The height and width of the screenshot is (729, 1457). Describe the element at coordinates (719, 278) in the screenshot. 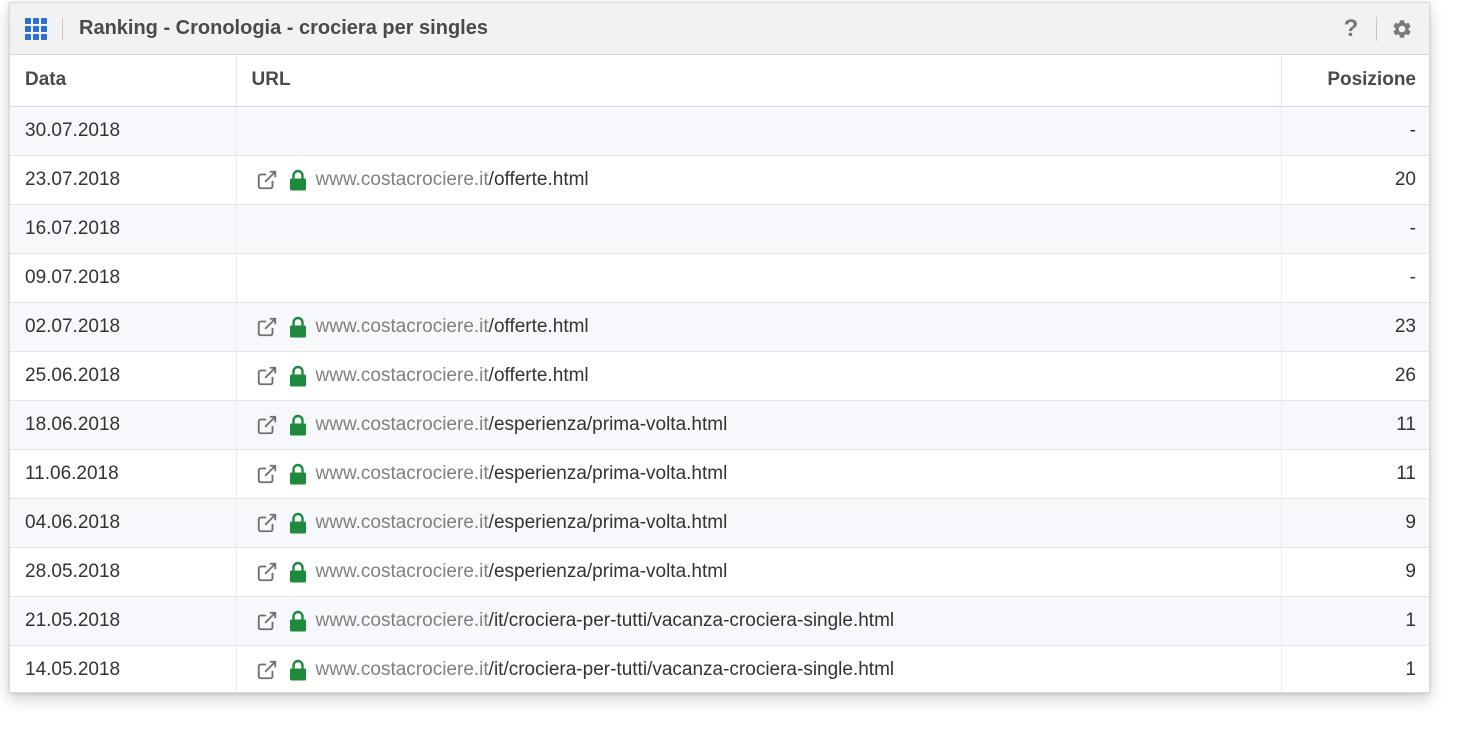

I see `table-row: 09.07.2018 -` at that location.